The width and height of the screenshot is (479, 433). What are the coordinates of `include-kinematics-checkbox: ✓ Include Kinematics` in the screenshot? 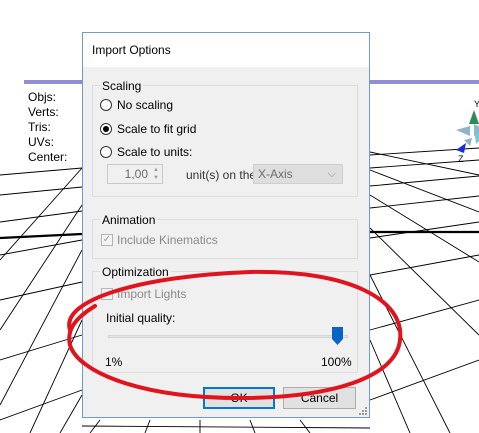 It's located at (159, 240).